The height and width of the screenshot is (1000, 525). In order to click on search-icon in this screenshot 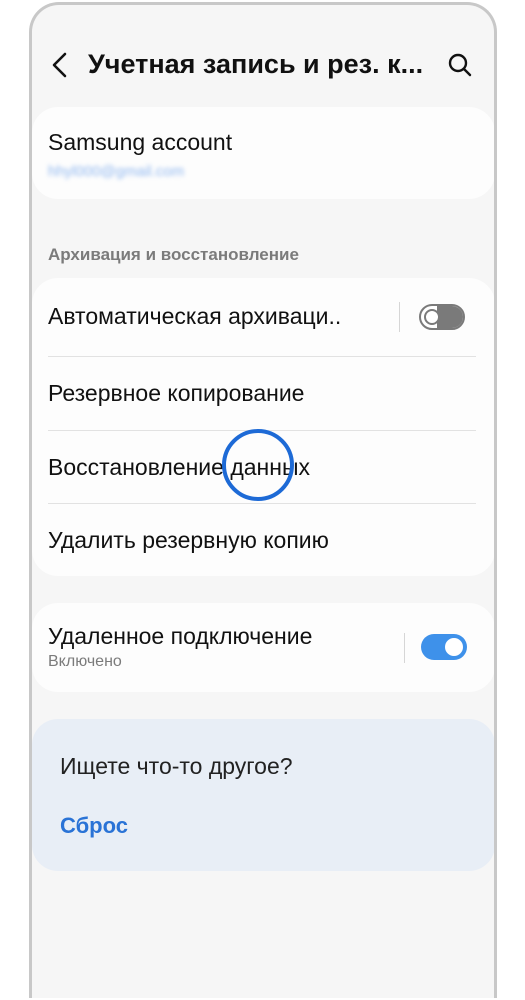, I will do `click(460, 65)`.